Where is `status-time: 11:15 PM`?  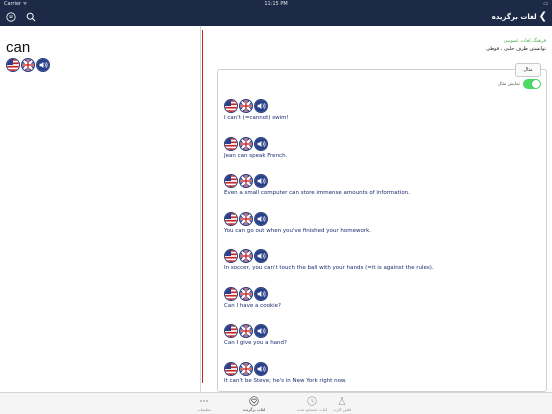 status-time: 11:15 PM is located at coordinates (276, 4).